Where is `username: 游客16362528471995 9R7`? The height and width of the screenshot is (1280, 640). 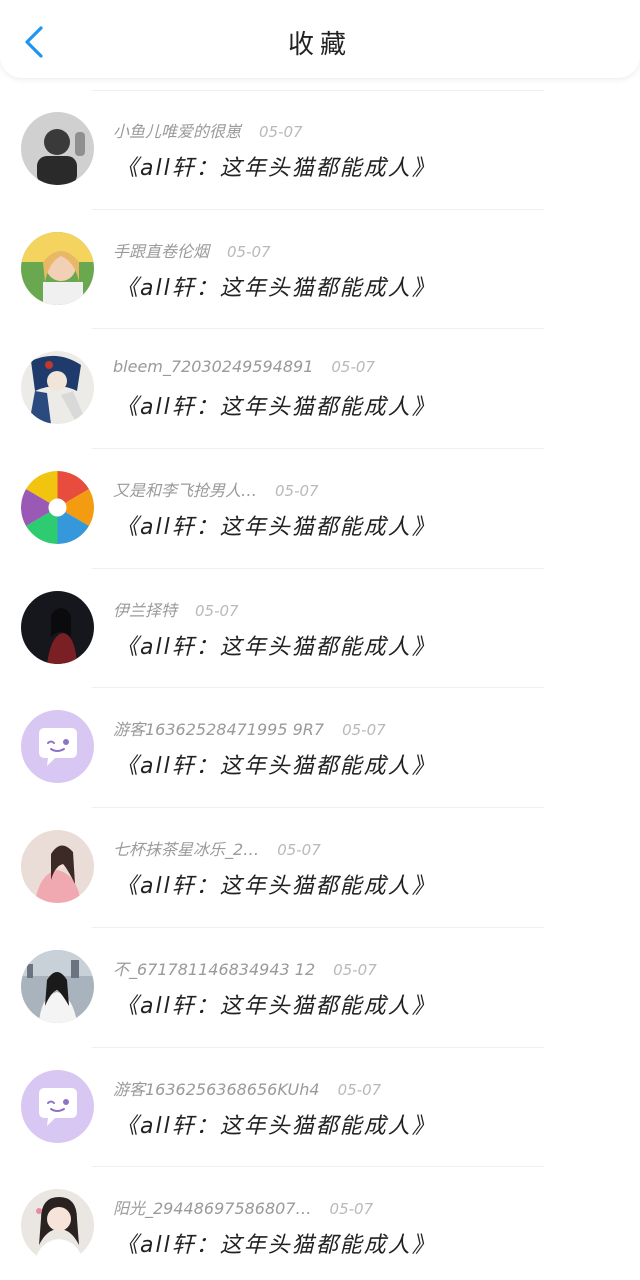 username: 游客16362528471995 9R7 is located at coordinates (219, 730).